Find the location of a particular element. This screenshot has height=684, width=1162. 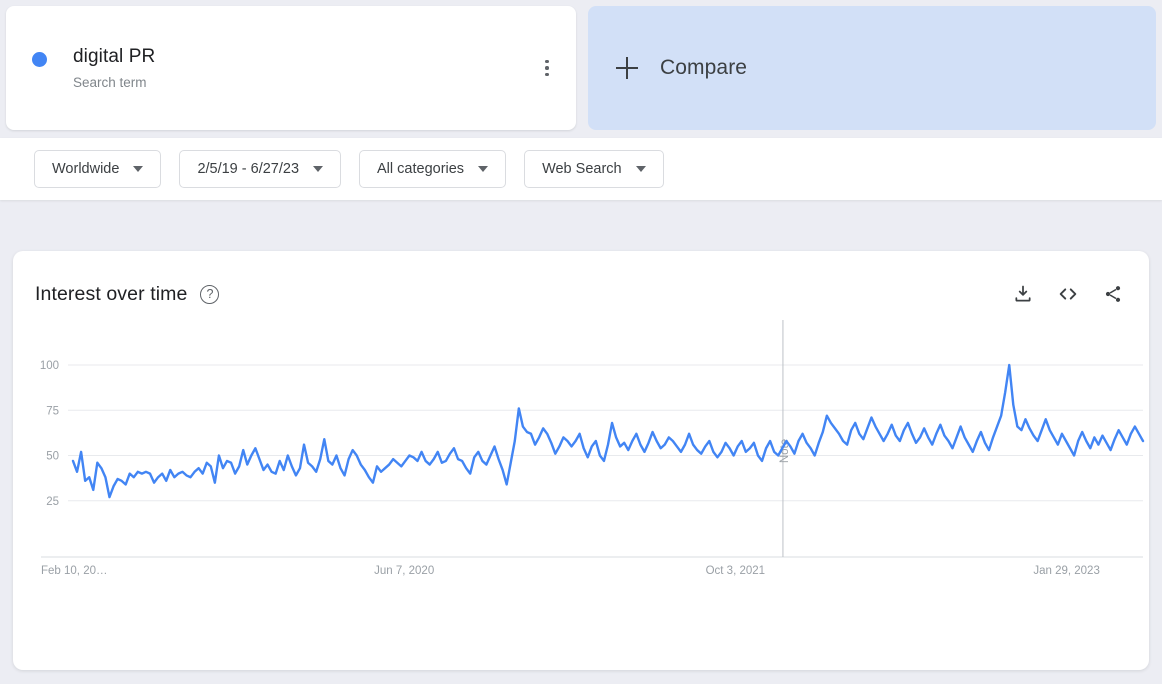

filter-time-range: 2/5/19 - 6/27/23 is located at coordinates (260, 169).